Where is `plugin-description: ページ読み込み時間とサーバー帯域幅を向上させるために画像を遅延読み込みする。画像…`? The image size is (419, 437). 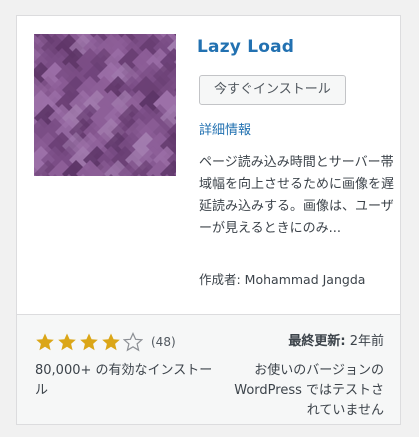 plugin-description: ページ読み込み時間とサーバー帯域幅を向上させるために画像を遅延読み込みする。画像… is located at coordinates (297, 195).